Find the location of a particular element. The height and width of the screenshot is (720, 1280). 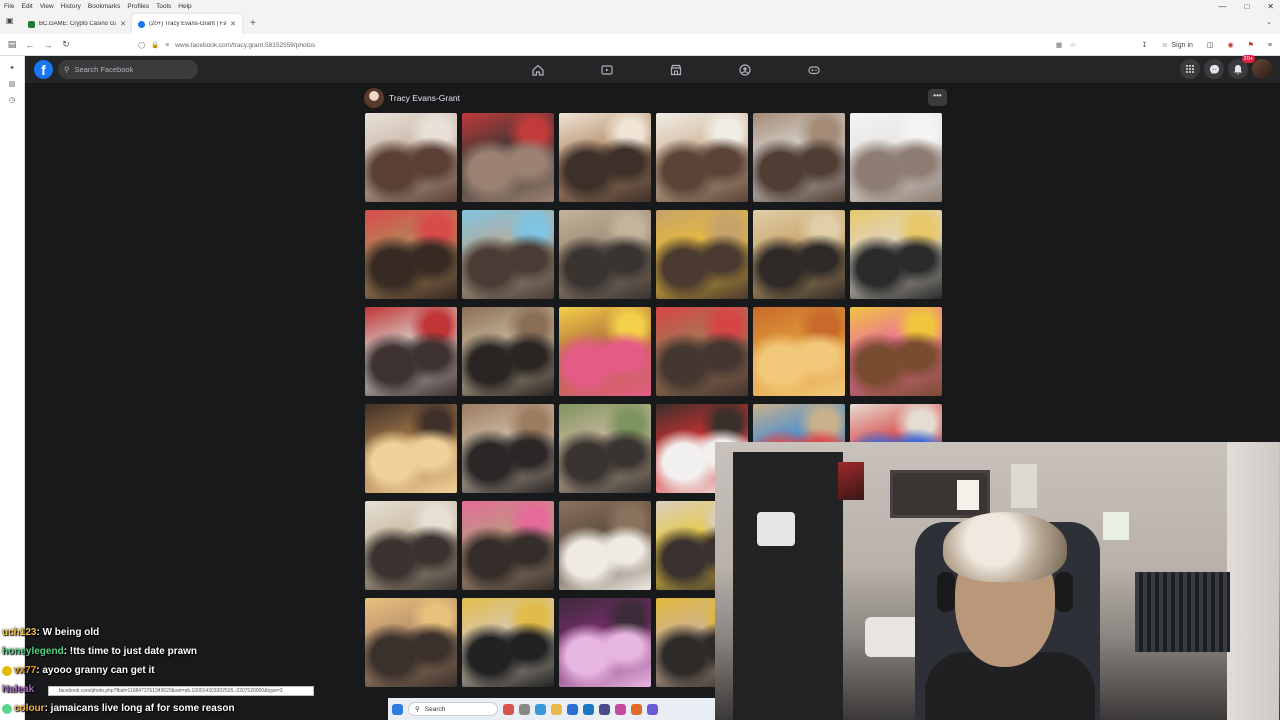

menu-history: History is located at coordinates (71, 6).